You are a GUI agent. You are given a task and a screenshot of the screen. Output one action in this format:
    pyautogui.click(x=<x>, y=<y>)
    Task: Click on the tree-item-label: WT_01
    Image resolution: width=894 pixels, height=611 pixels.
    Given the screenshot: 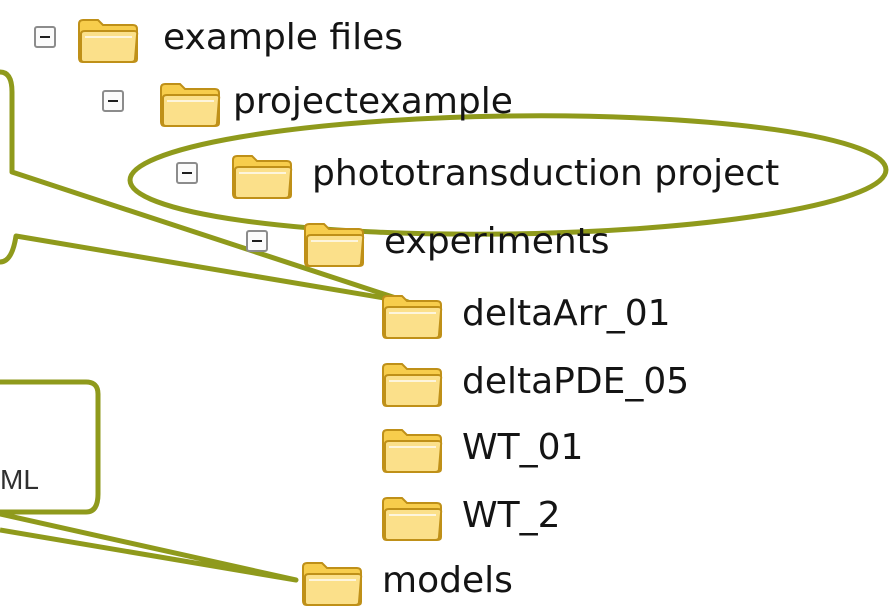 What is the action you would take?
    pyautogui.click(x=523, y=447)
    